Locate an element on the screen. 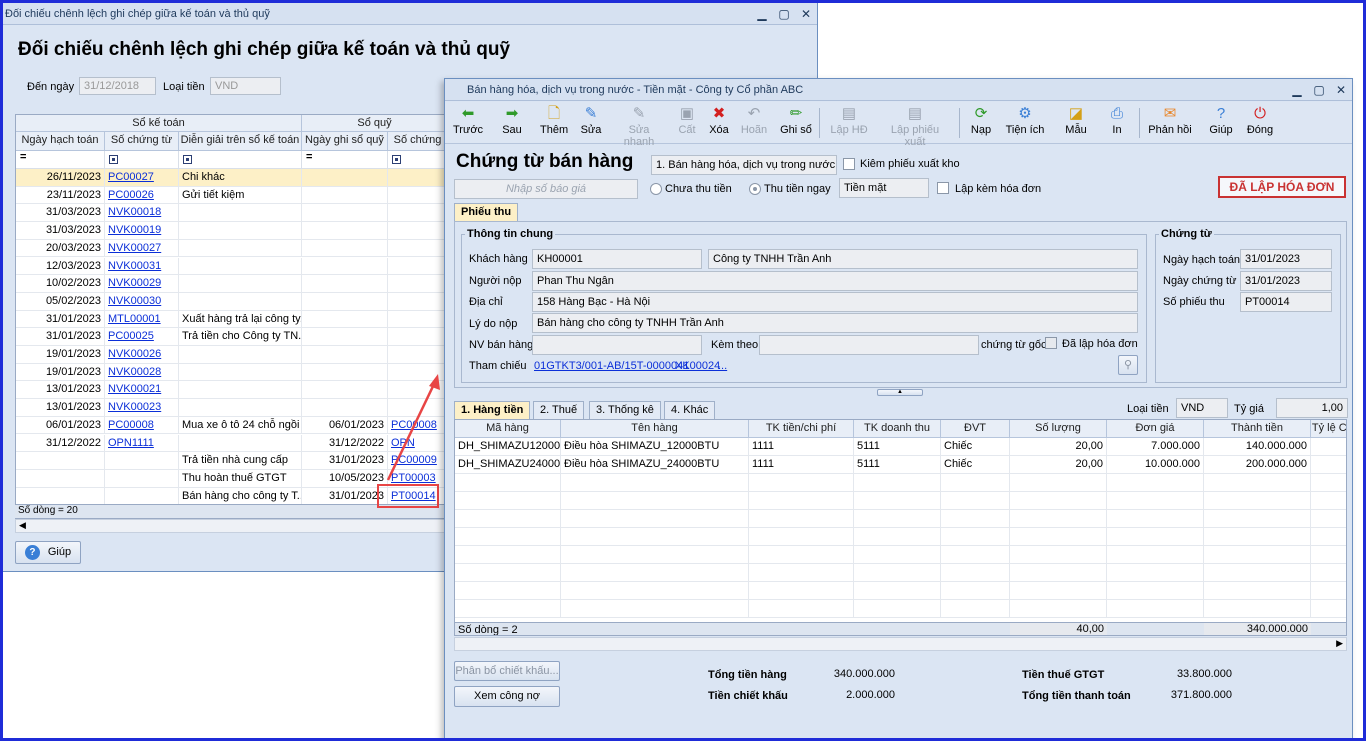 Image resolution: width=1366 pixels, height=741 pixels. doc-link: PC00008 is located at coordinates (131, 425).